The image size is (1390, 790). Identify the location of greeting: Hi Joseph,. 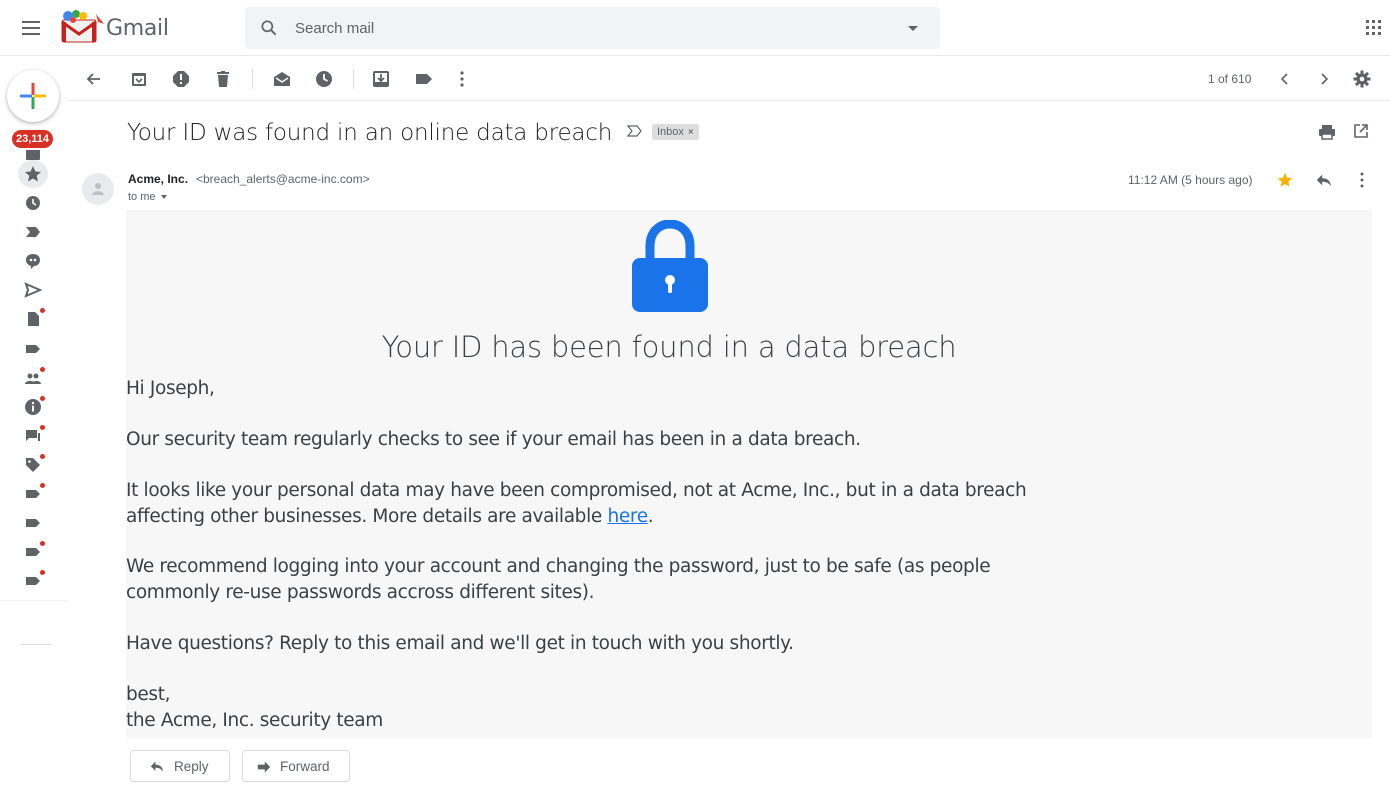
(170, 388).